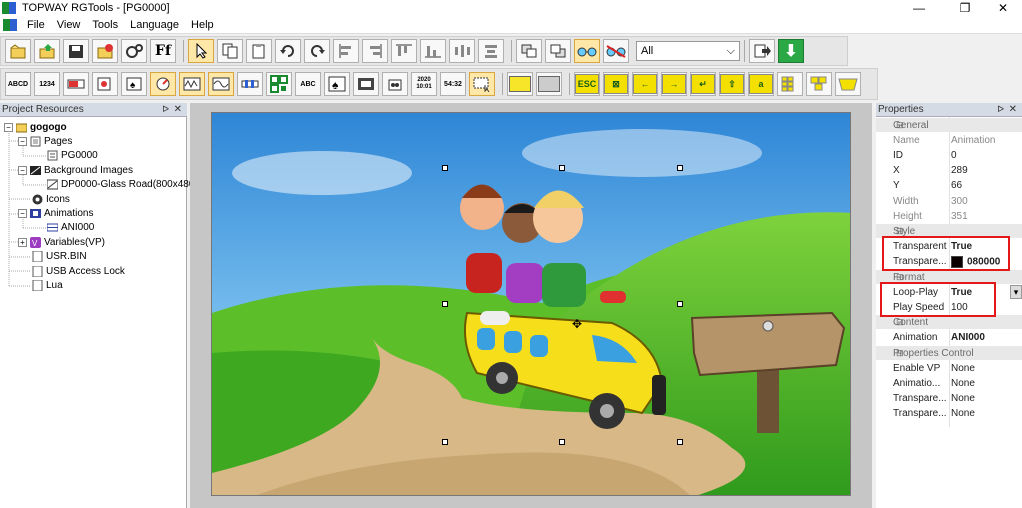  I want to click on date-widget-button: 2020 10:01, so click(424, 84).